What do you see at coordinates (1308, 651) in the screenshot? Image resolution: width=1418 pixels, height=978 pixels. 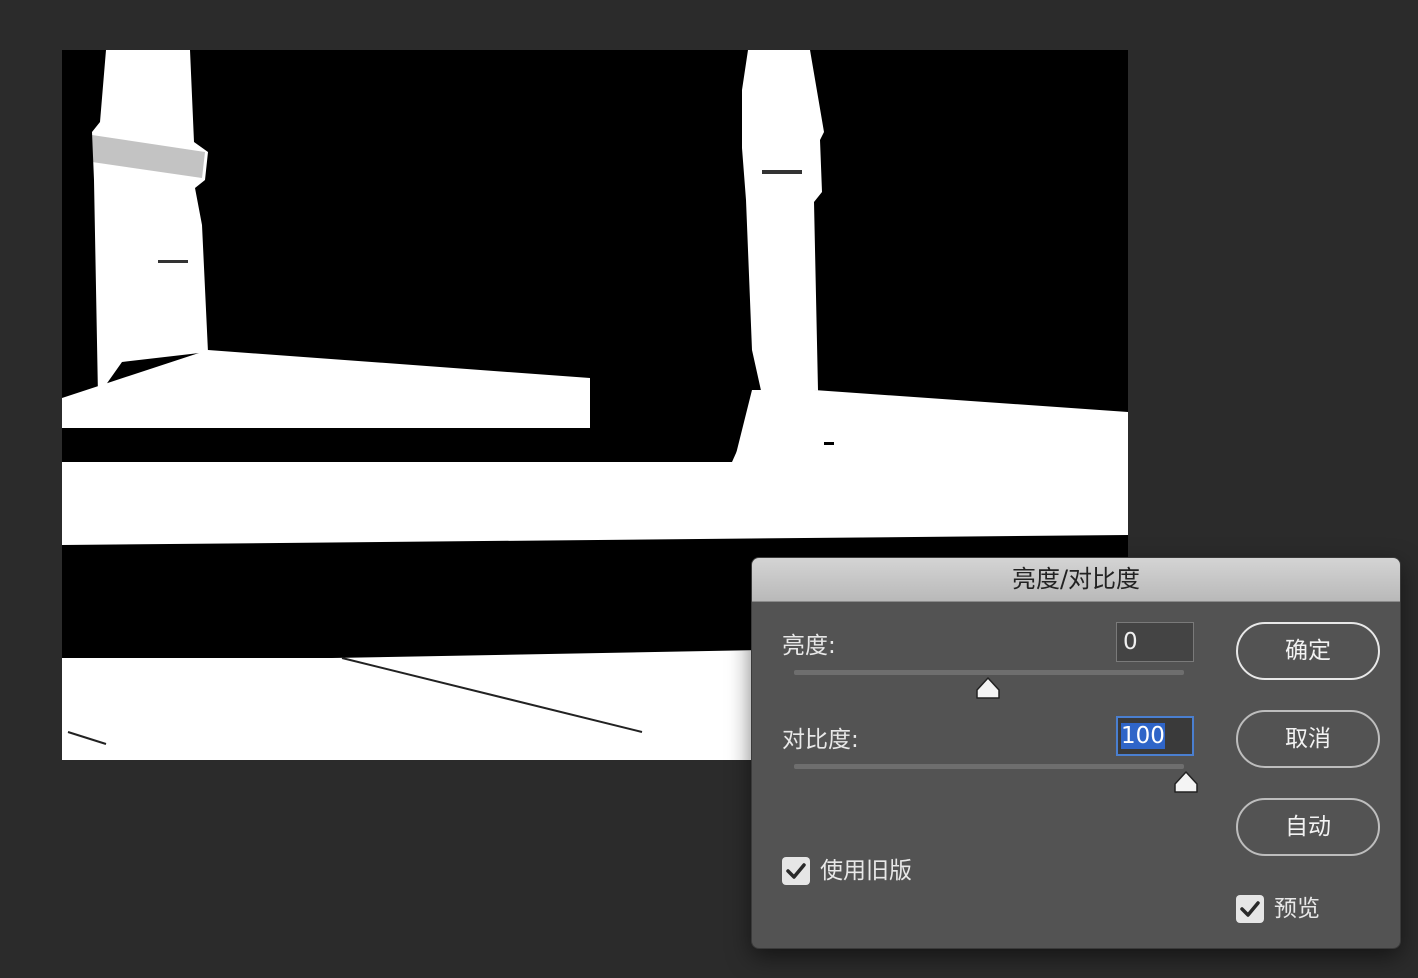 I see `ok-button: 确定` at bounding box center [1308, 651].